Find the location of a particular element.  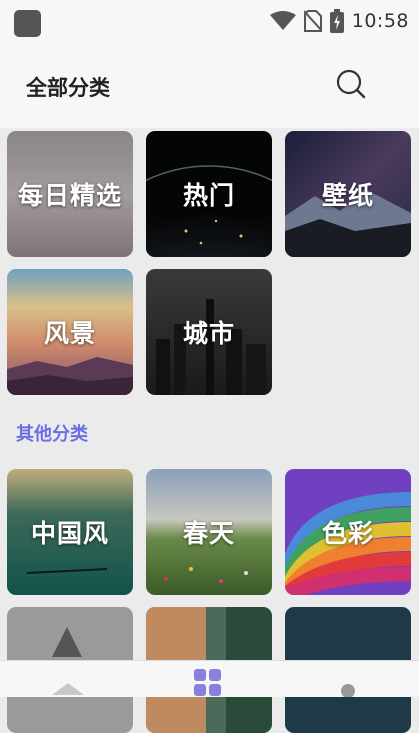

category-grid-icon is located at coordinates (207, 682).